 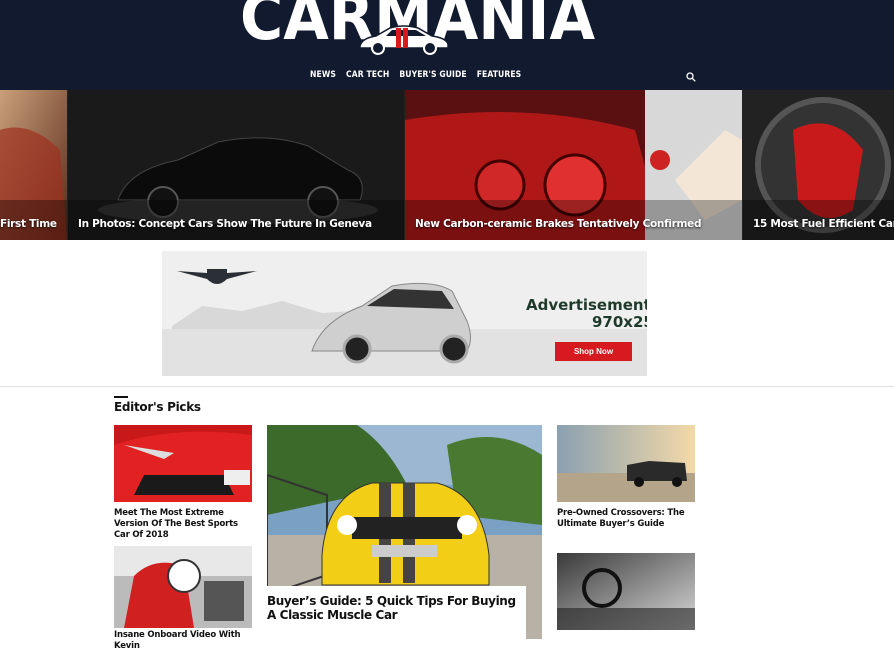 What do you see at coordinates (447, 386) in the screenshot?
I see `section-divider` at bounding box center [447, 386].